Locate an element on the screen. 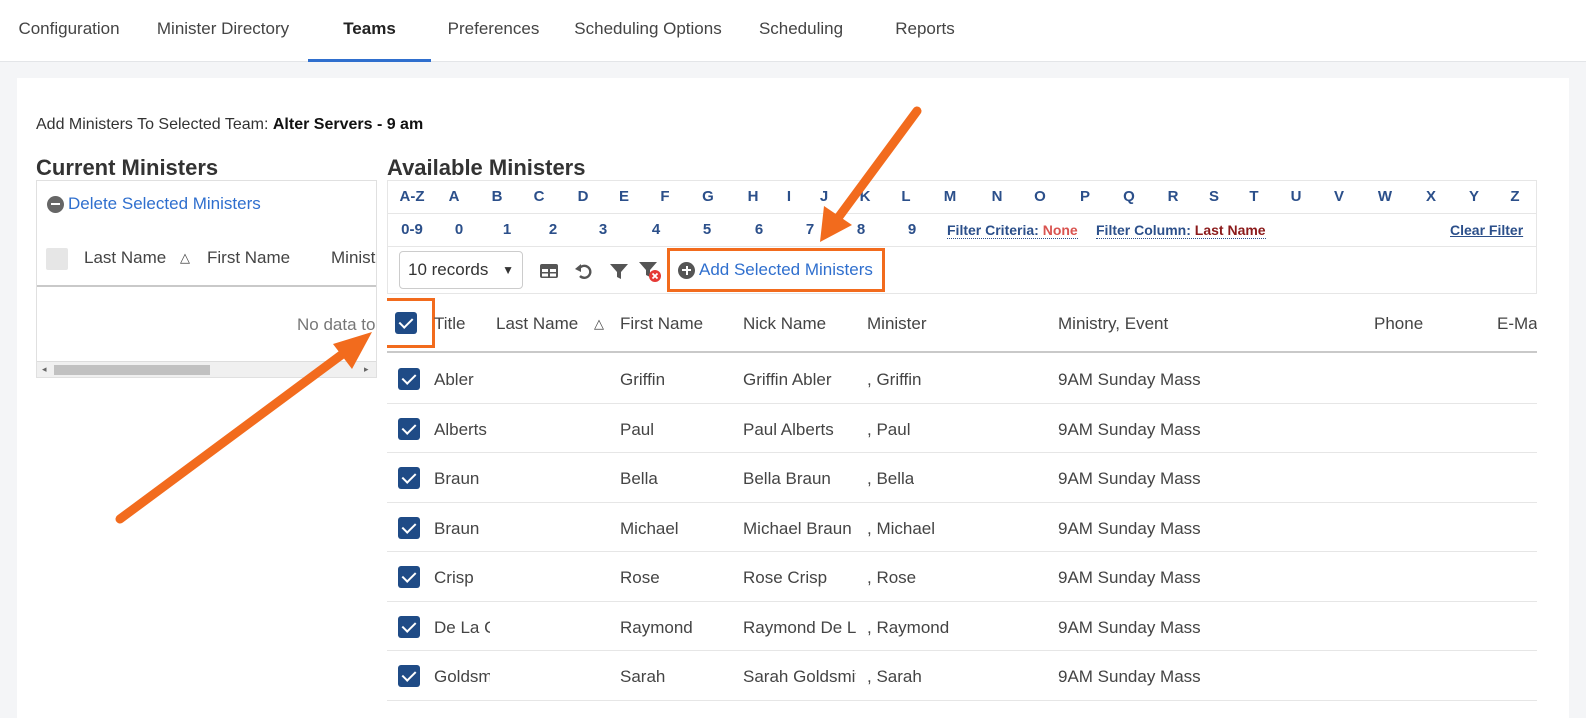 This screenshot has width=1586, height=718. cell-first: Raymond is located at coordinates (656, 627).